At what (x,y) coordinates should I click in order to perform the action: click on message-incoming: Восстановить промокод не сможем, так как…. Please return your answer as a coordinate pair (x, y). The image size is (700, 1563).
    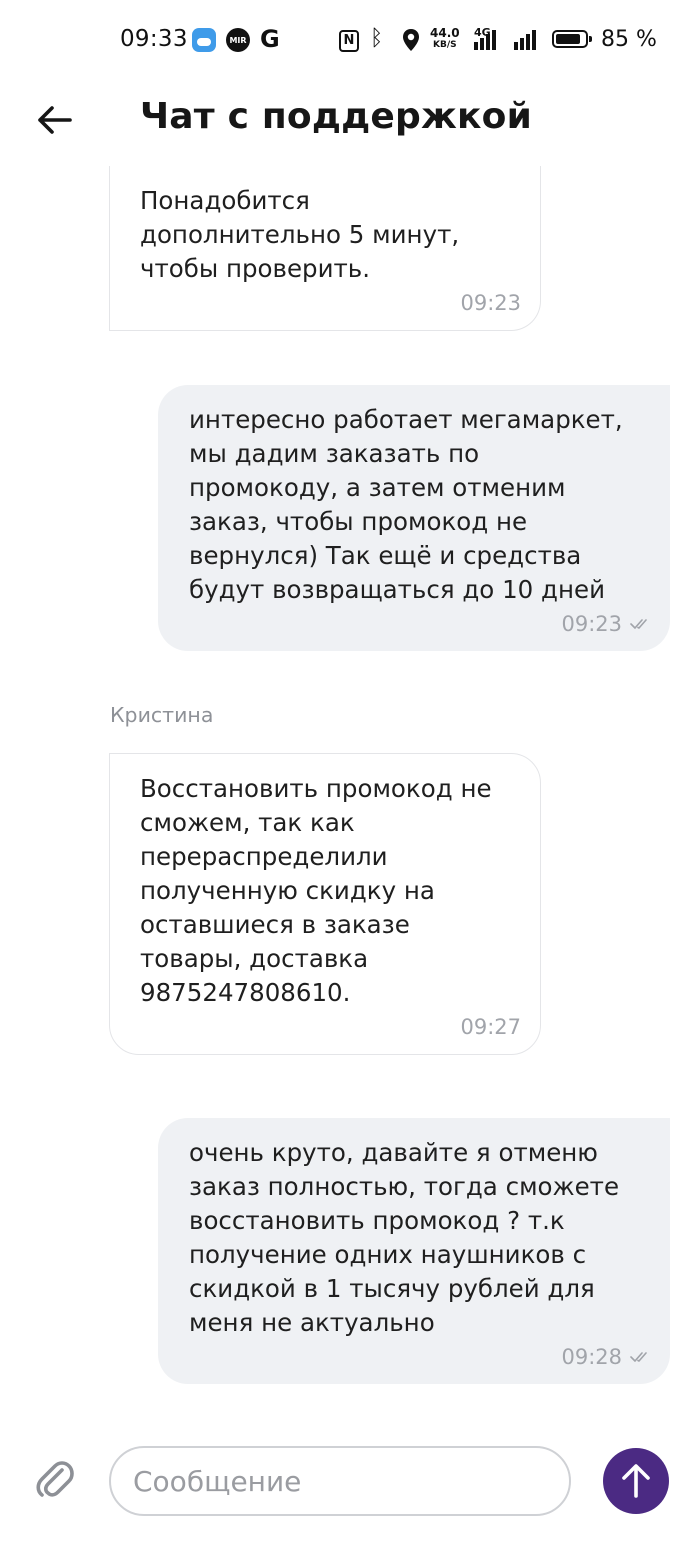
    Looking at the image, I should click on (325, 904).